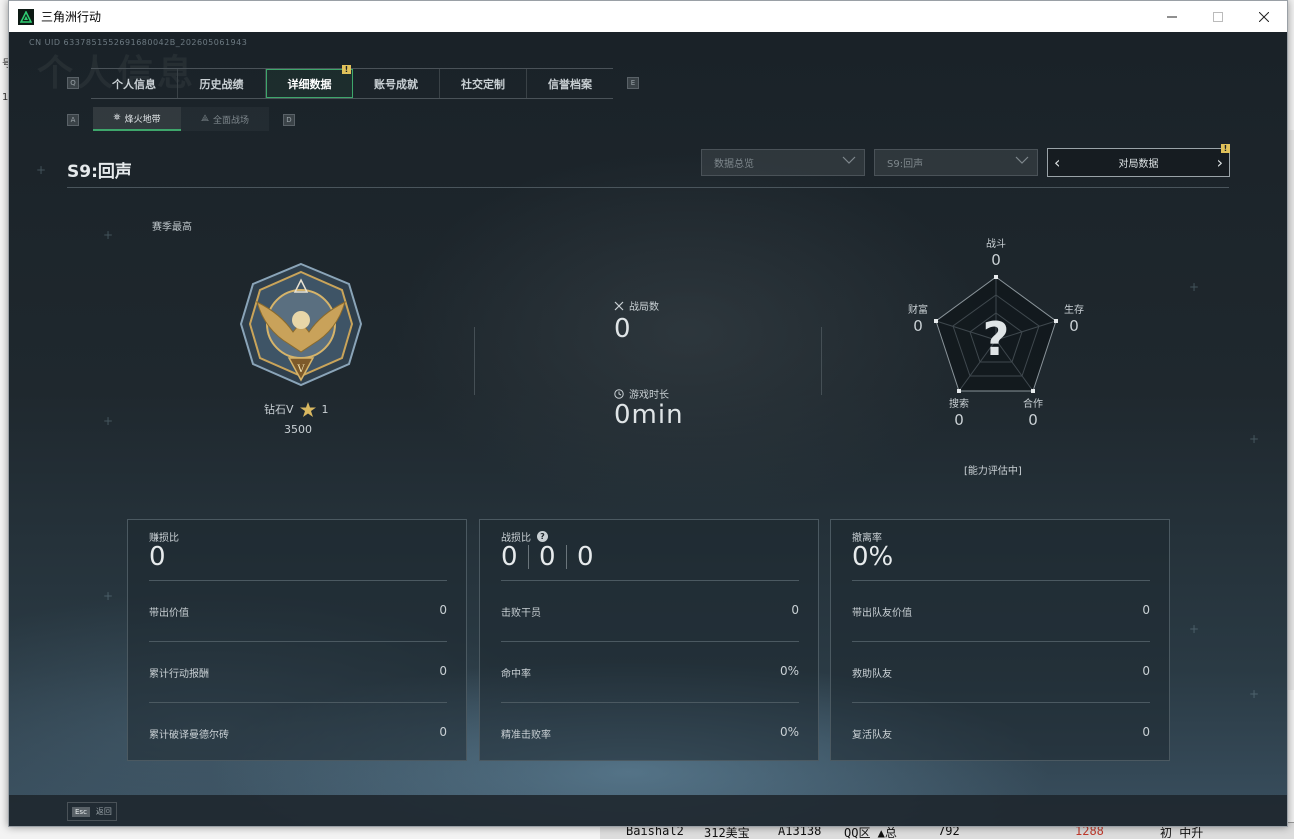  Describe the element at coordinates (956, 162) in the screenshot. I see `season-dropdown: S9:回声` at that location.